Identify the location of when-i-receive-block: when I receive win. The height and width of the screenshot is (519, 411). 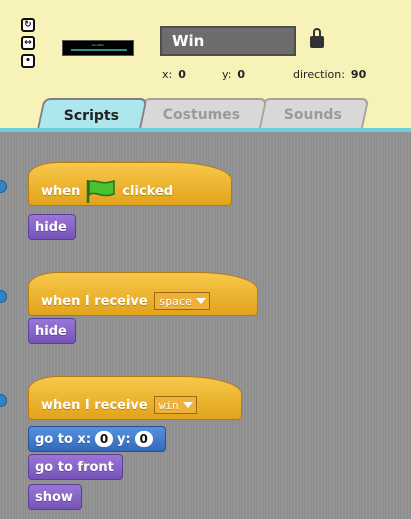
(135, 398).